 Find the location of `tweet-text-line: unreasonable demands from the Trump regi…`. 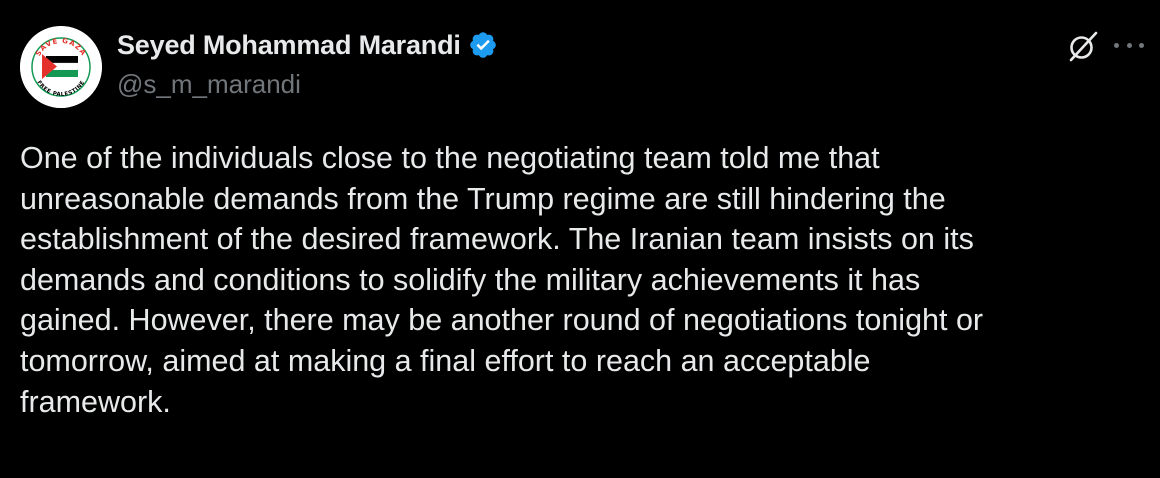

tweet-text-line: unreasonable demands from the Trump regi… is located at coordinates (483, 198).